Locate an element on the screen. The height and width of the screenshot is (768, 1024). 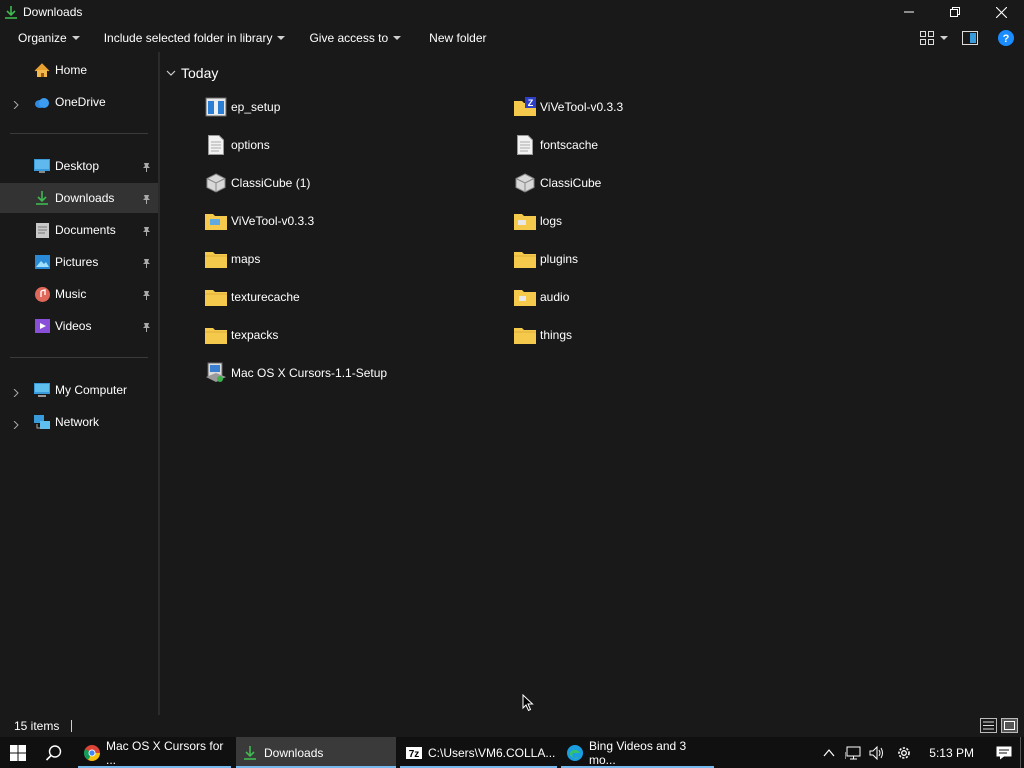
file-name: ep_setup is located at coordinates (256, 107).